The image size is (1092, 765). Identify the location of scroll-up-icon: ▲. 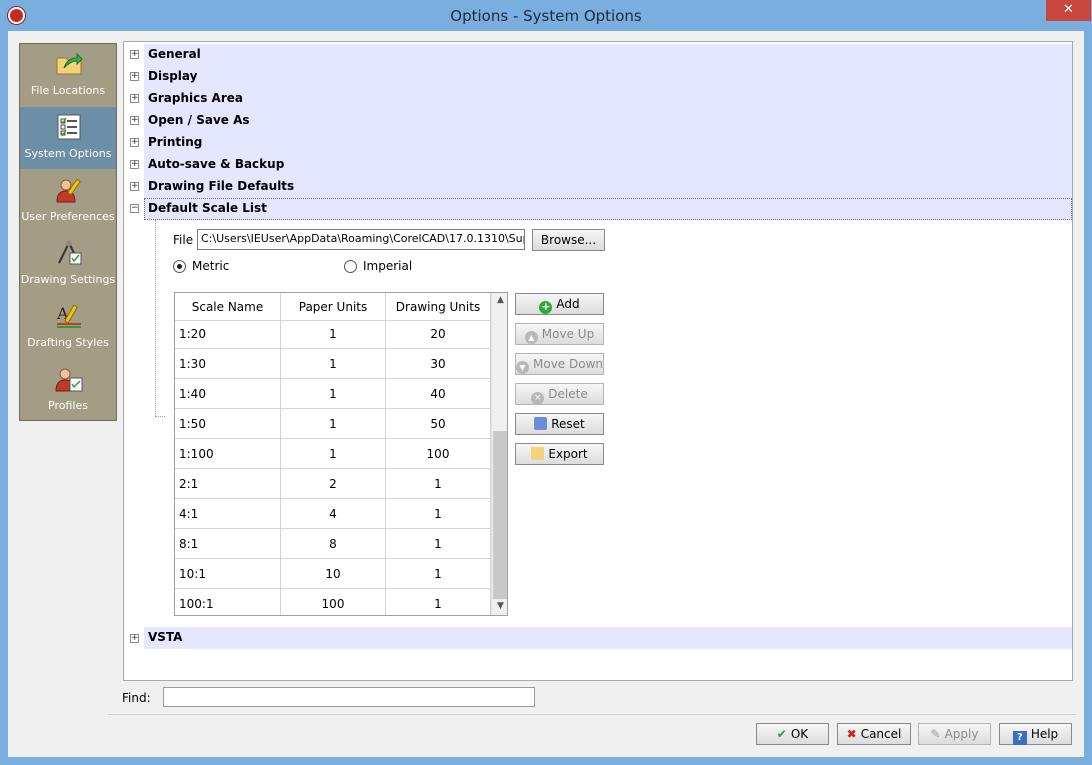
(499, 300).